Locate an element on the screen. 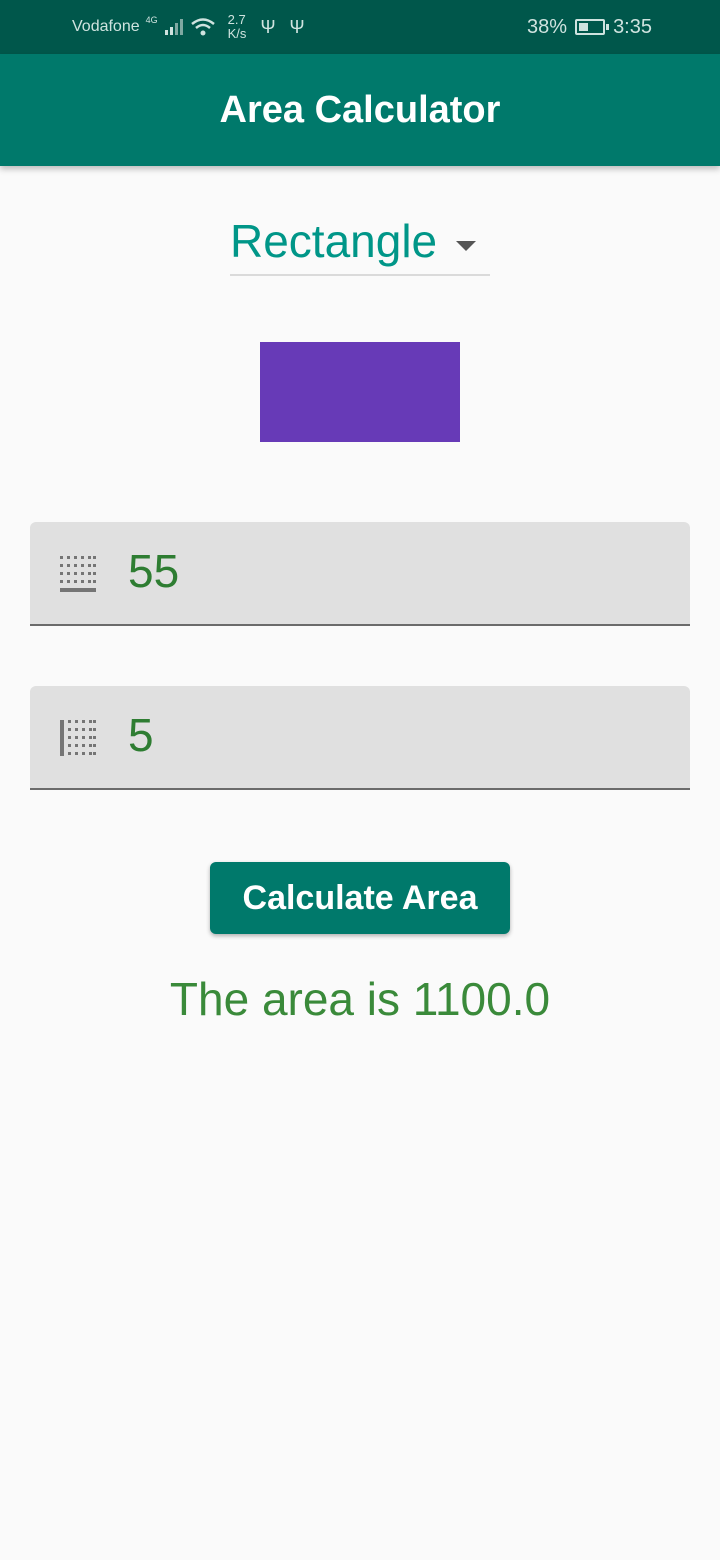 This screenshot has width=720, height=1560. speed-value: 2.7 is located at coordinates (236, 19).